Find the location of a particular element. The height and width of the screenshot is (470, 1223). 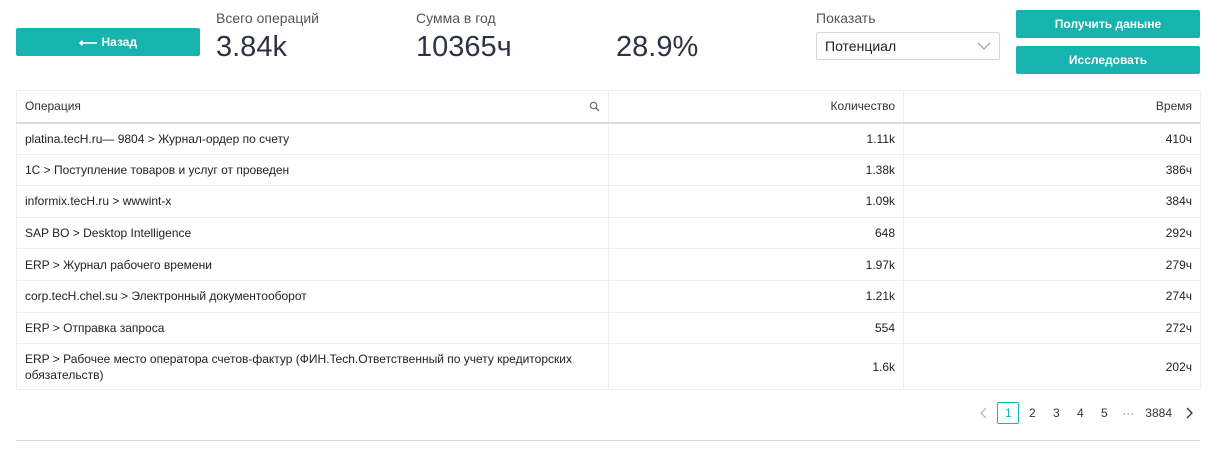

quantity-cell: 1.6k is located at coordinates (756, 367).